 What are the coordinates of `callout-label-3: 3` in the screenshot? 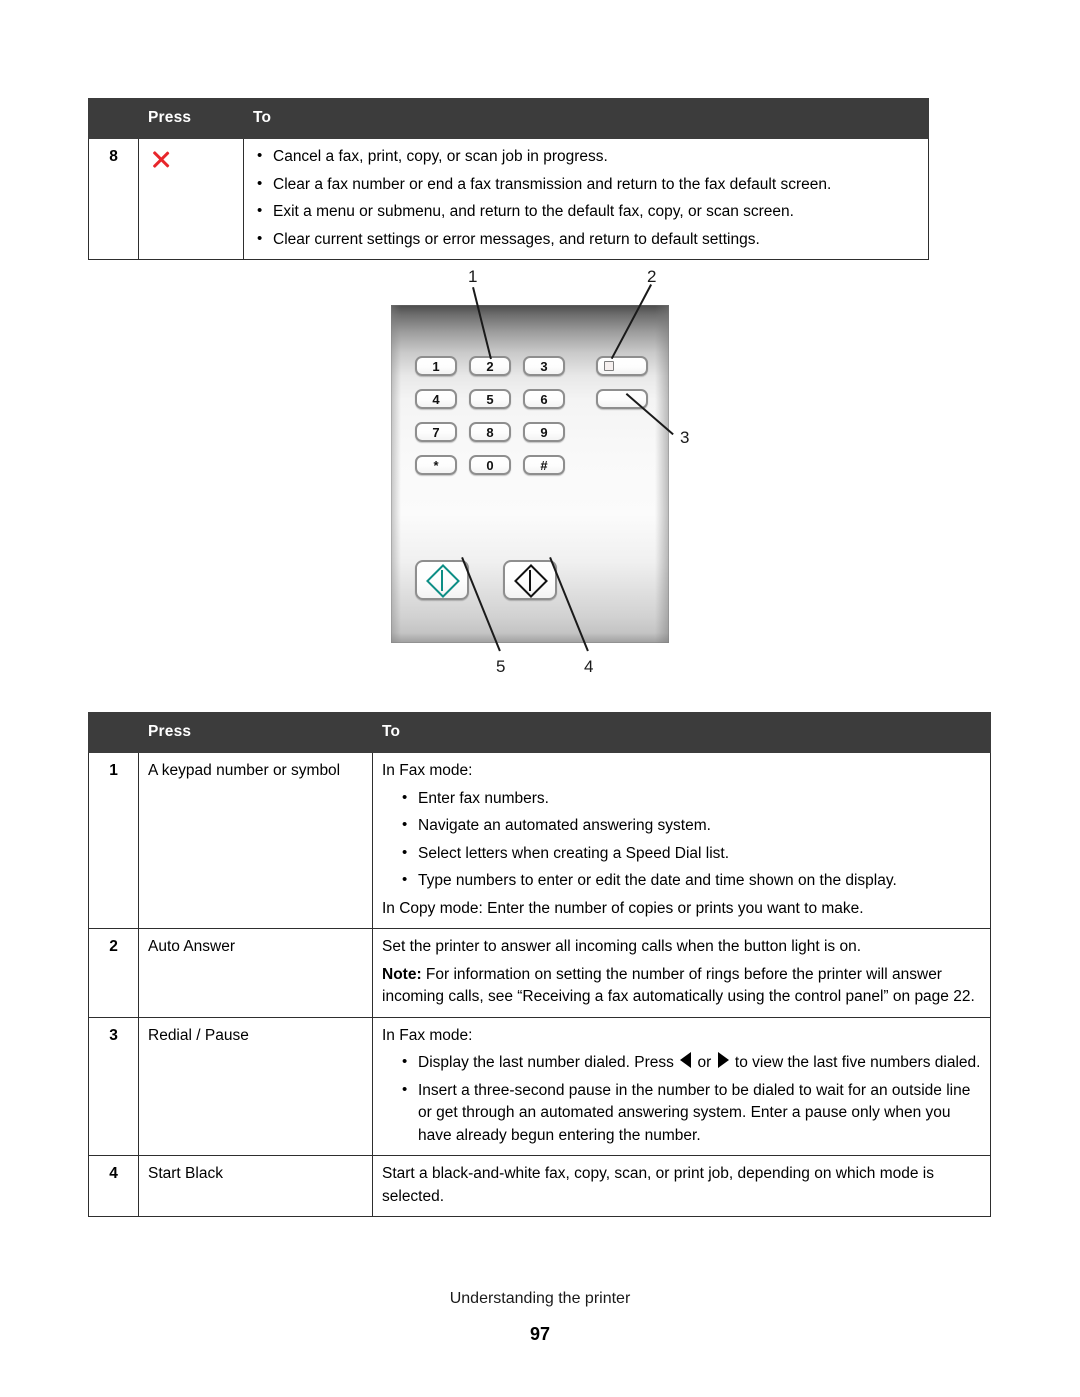 It's located at (685, 437).